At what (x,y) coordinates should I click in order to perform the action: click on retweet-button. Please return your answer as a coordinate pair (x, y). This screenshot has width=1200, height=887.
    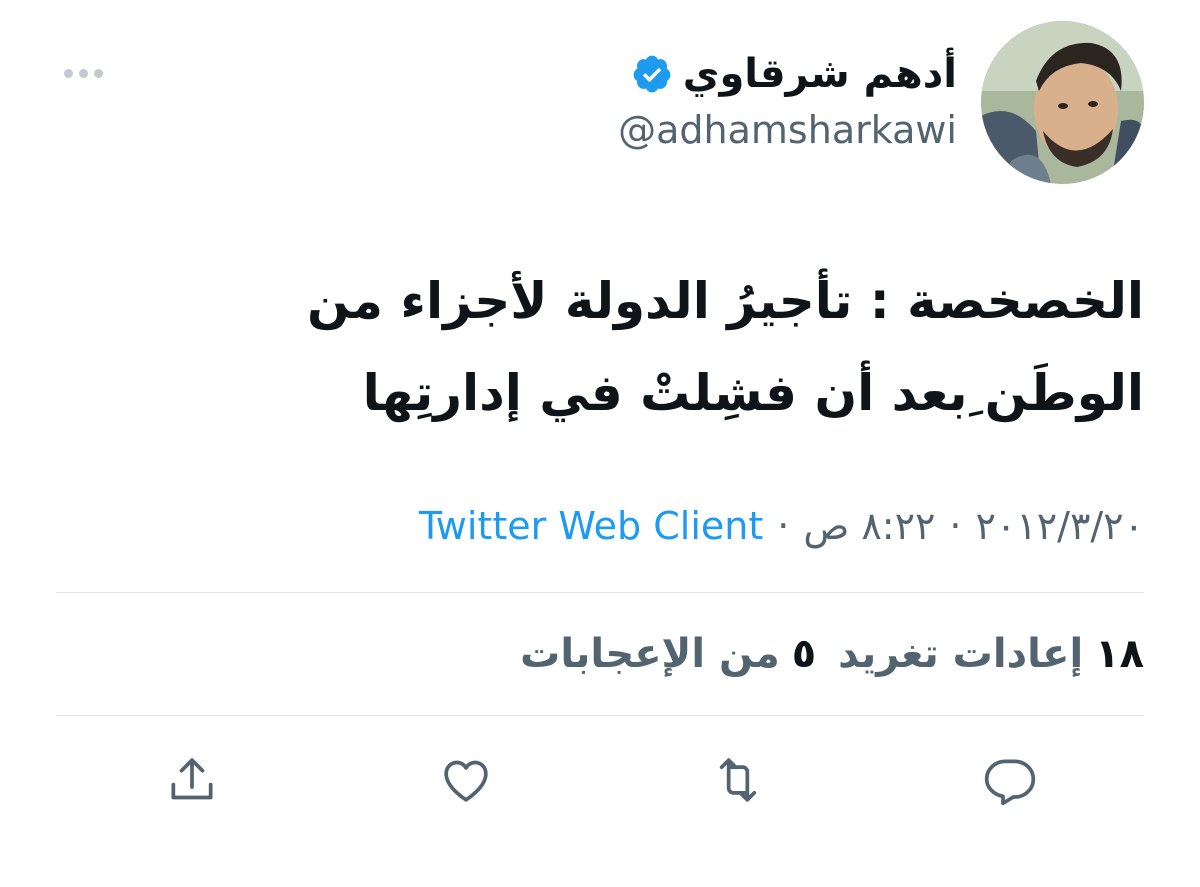
    Looking at the image, I should click on (738, 780).